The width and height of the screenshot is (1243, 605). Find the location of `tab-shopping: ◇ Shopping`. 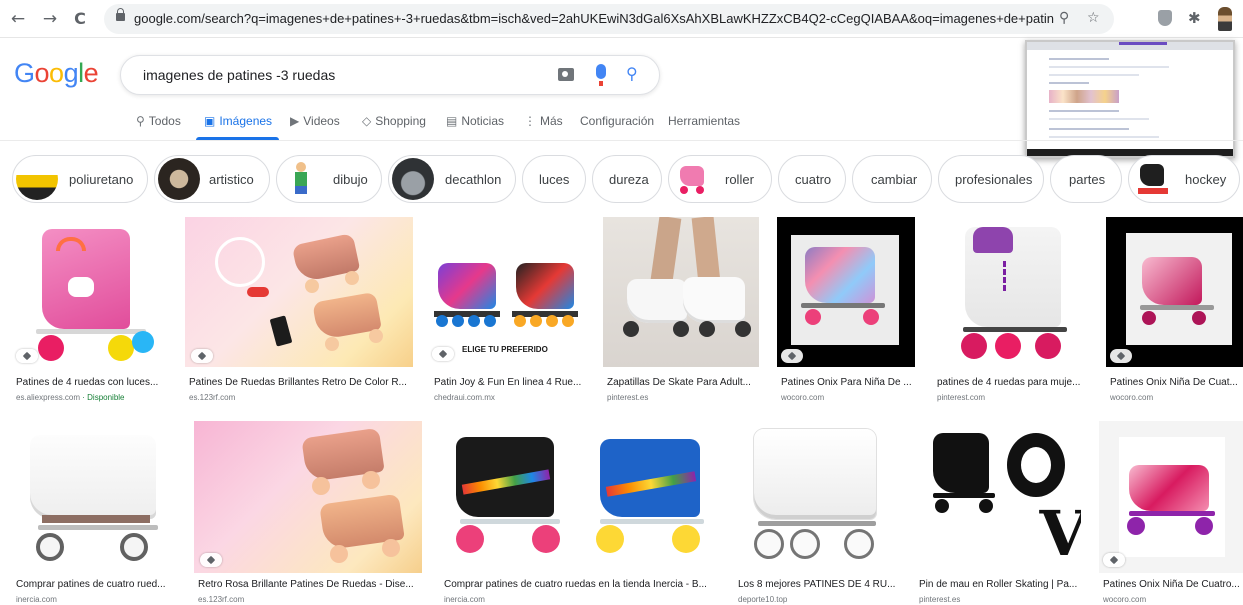

tab-shopping: ◇ Shopping is located at coordinates (394, 121).